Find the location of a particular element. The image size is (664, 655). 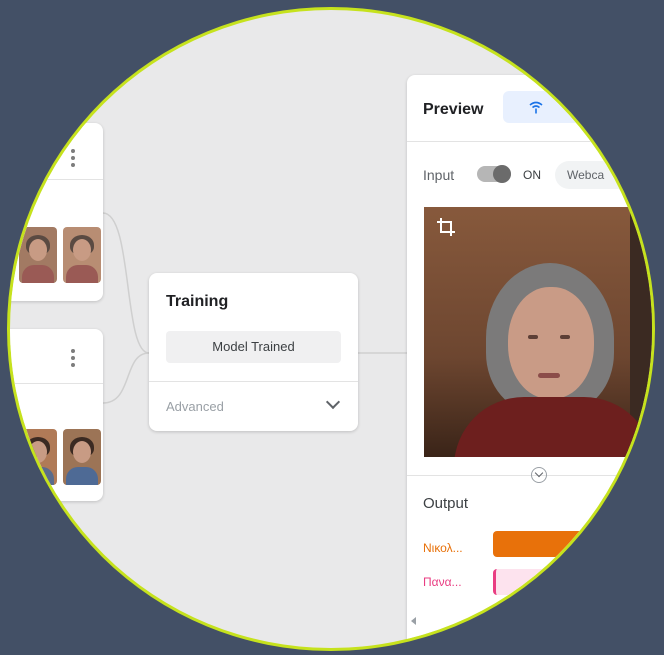

advanced-toggle: Advanced is located at coordinates (195, 406).